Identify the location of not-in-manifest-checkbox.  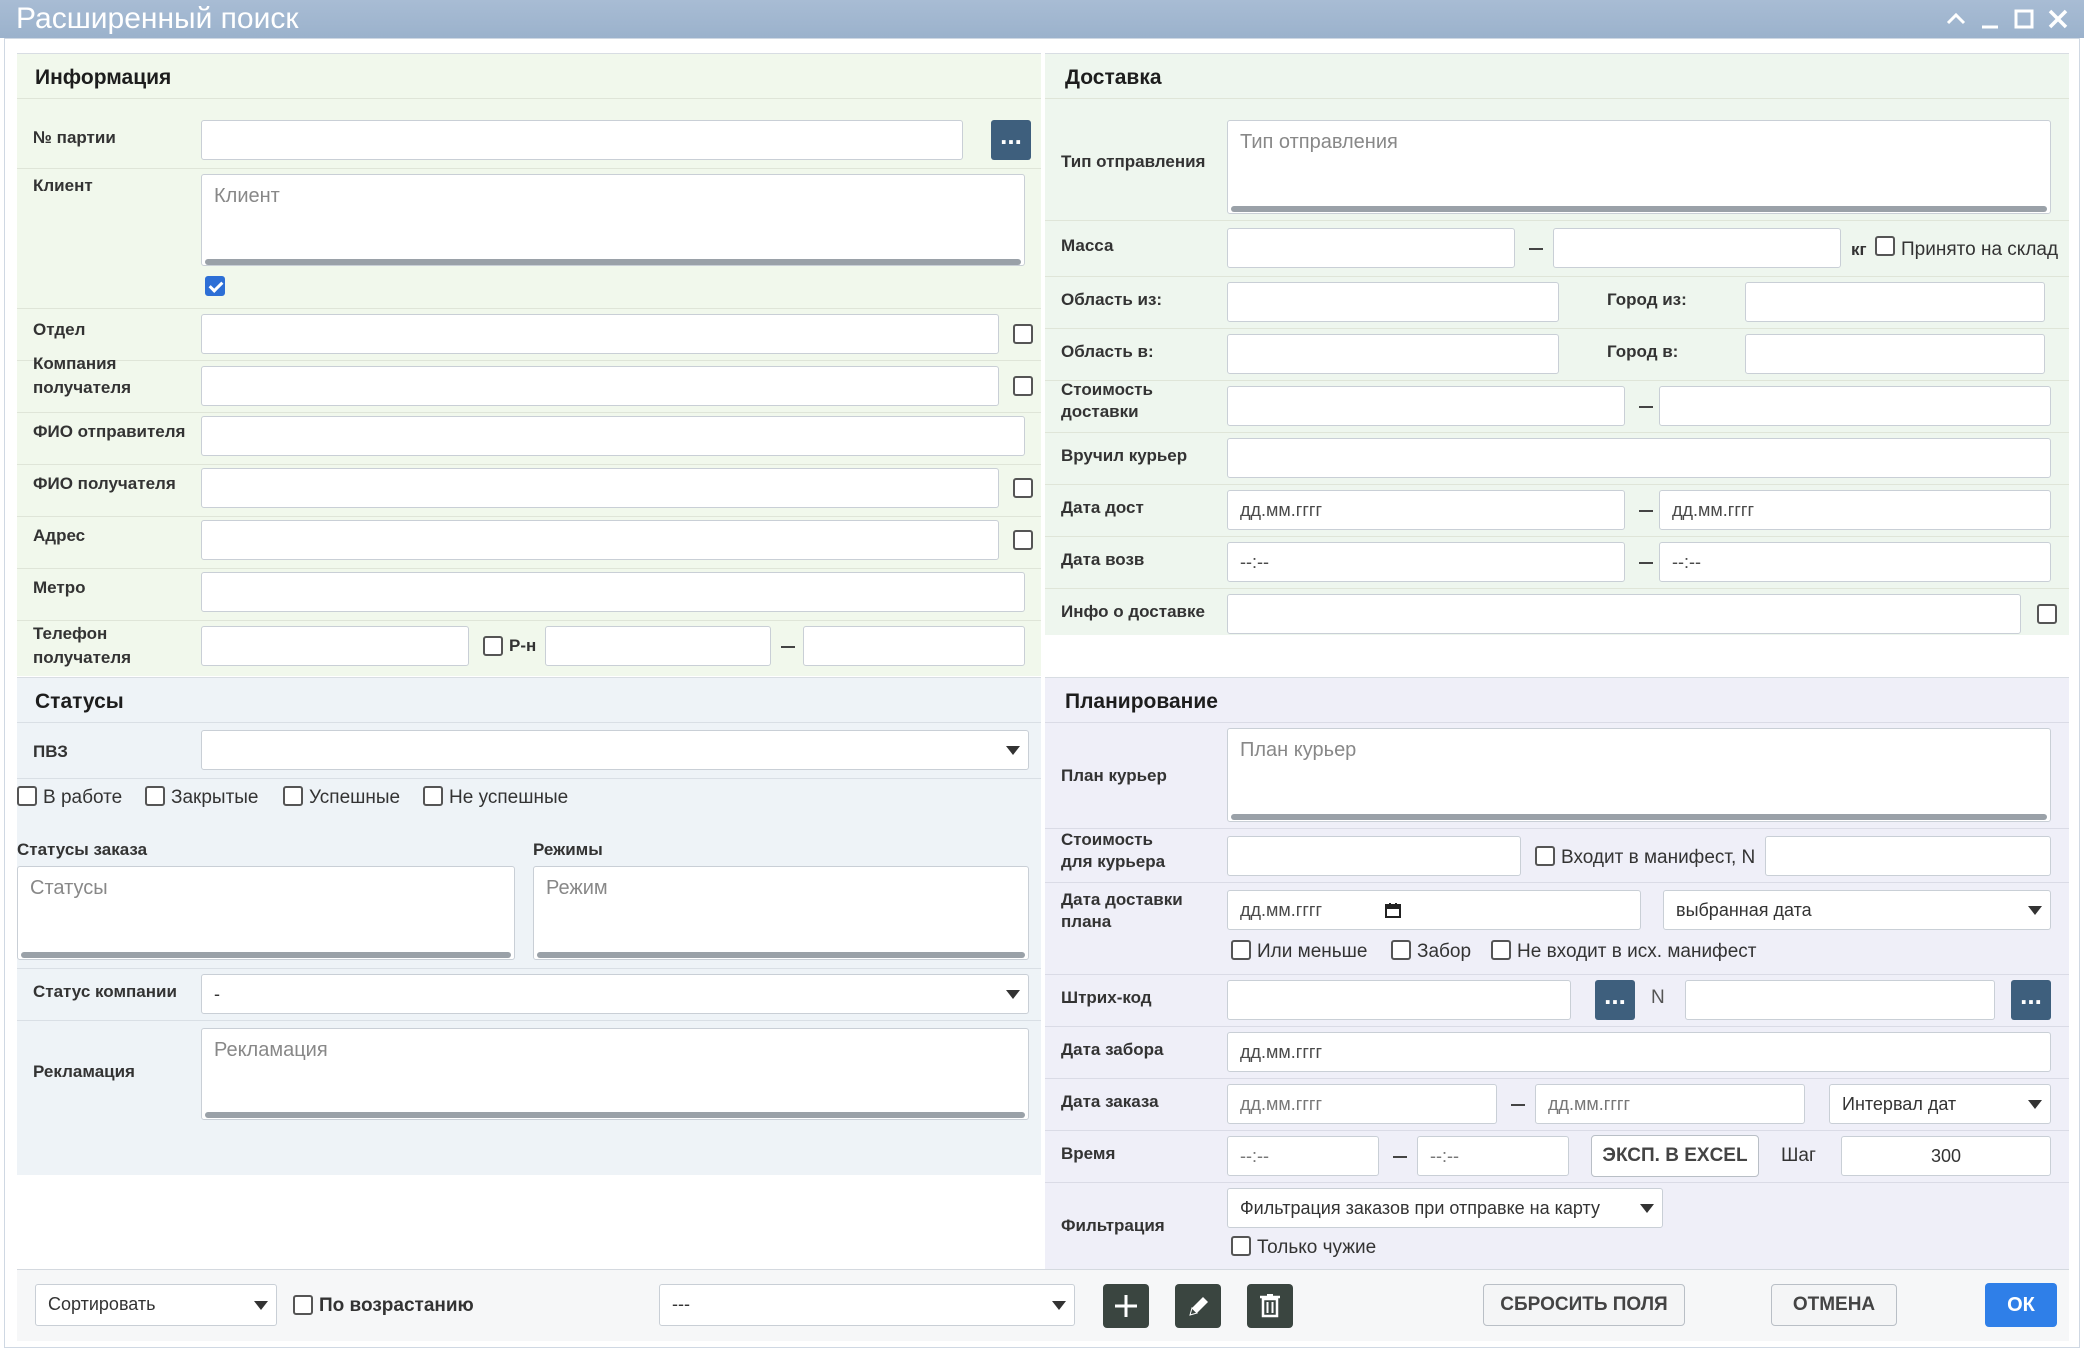
(1501, 950).